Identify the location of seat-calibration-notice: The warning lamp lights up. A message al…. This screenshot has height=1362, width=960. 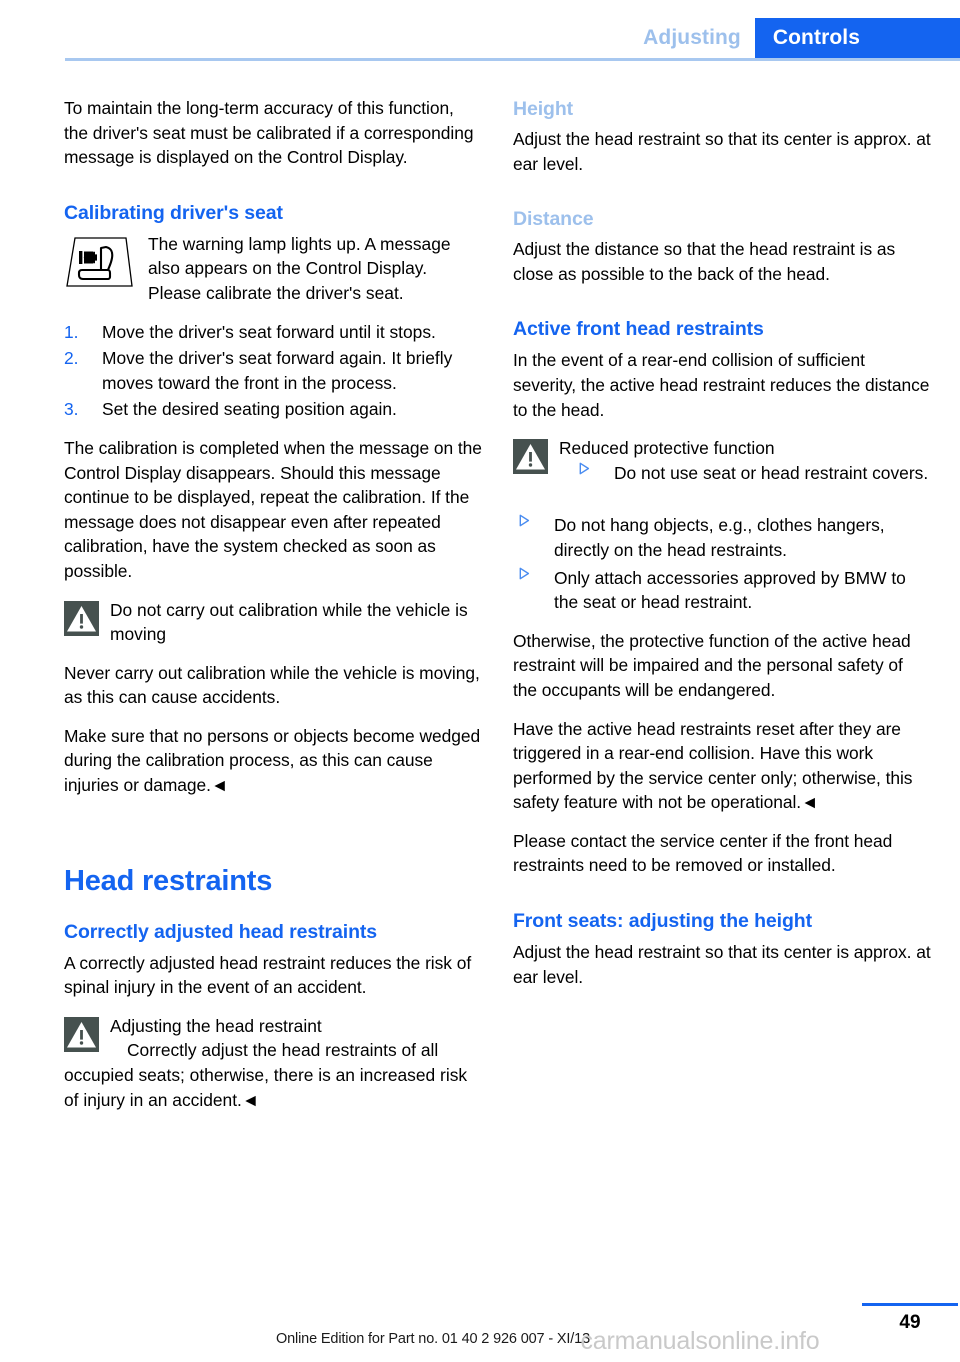
(273, 269).